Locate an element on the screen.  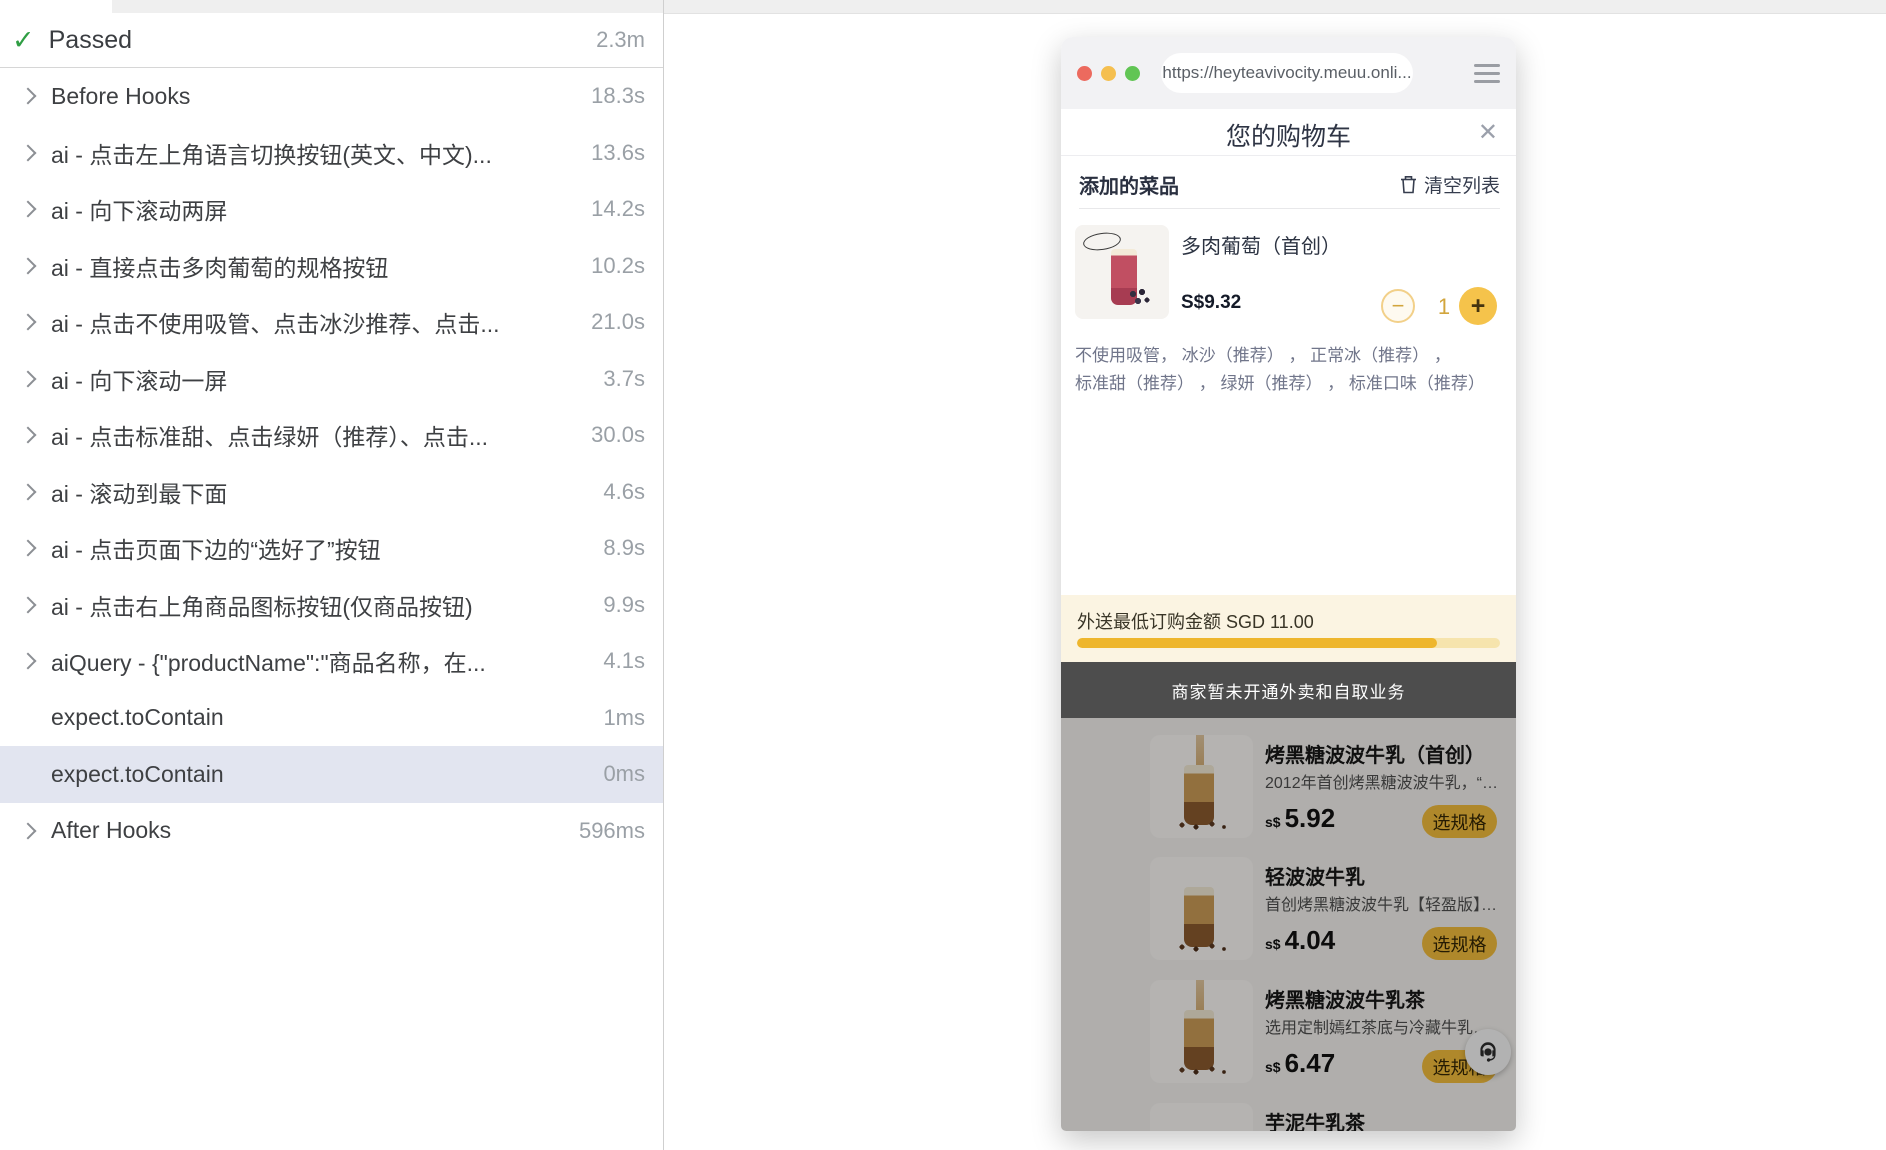
clear-cart-label: 清空列表 is located at coordinates (1461, 186).